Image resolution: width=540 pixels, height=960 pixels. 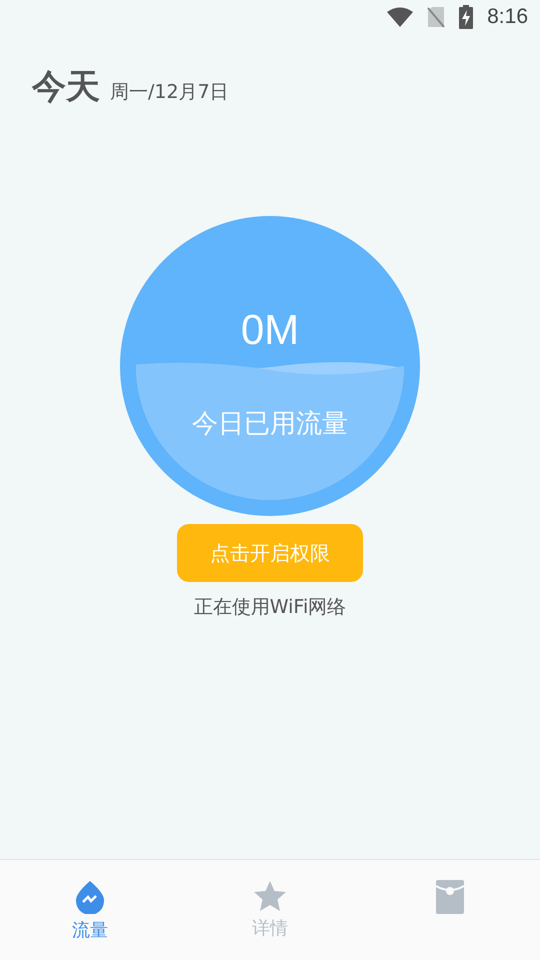 What do you see at coordinates (169, 92) in the screenshot?
I see `date-label: 周一/12月7日` at bounding box center [169, 92].